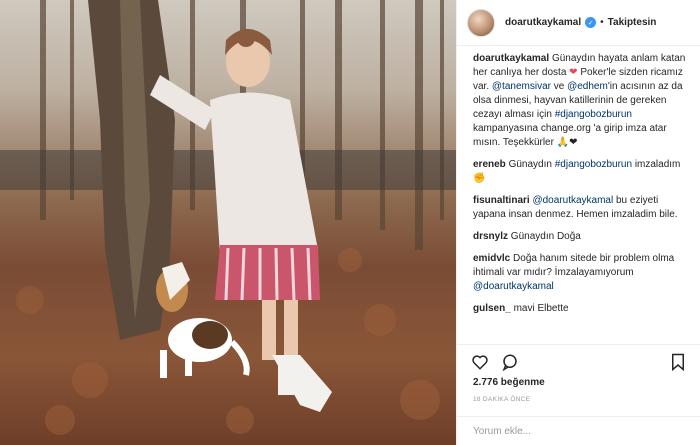  What do you see at coordinates (678, 362) in the screenshot?
I see `bookmark-icon` at bounding box center [678, 362].